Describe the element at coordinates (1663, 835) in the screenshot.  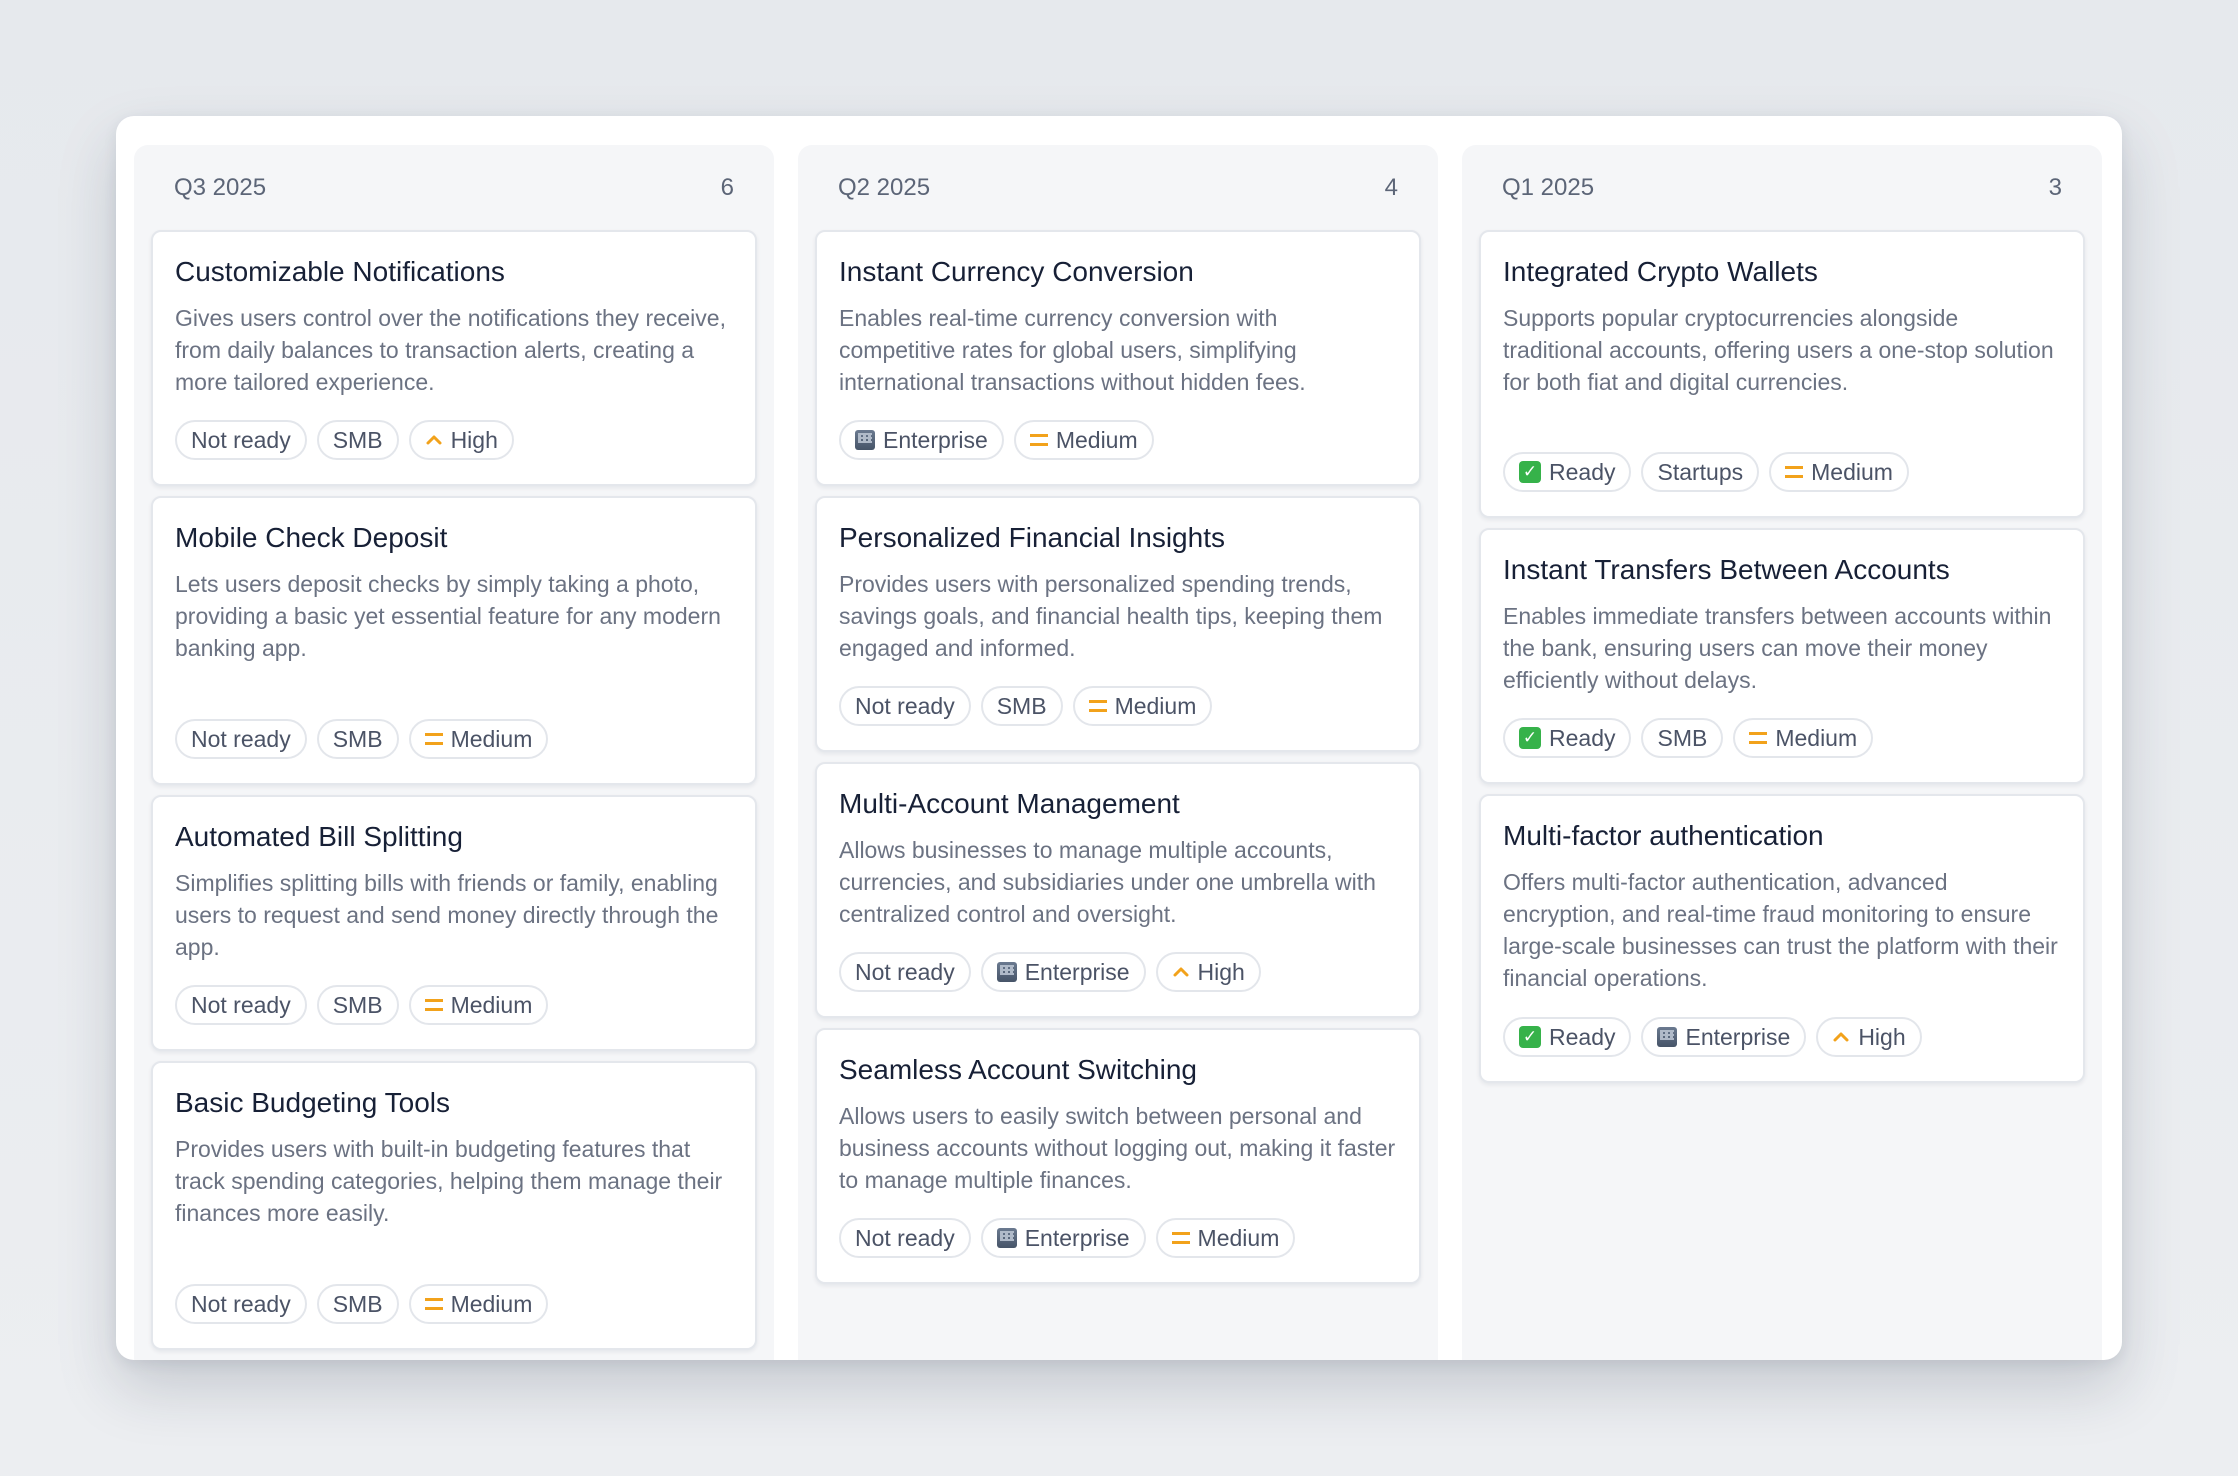
I see `card-title: Multi-factor authentication` at that location.